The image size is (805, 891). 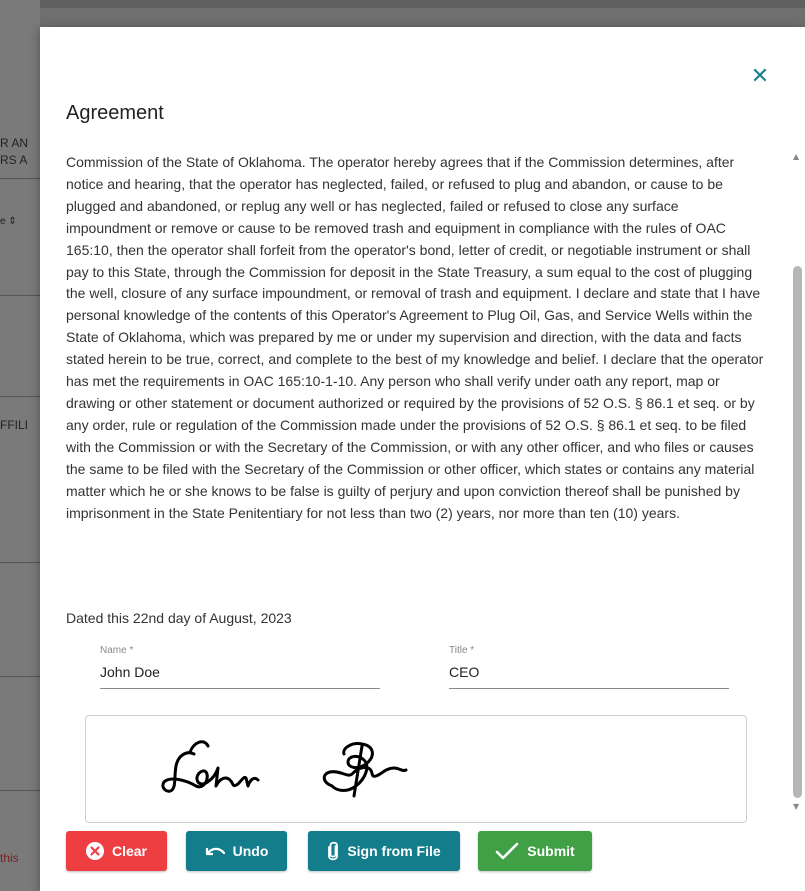 I want to click on title-field: Title *, so click(x=589, y=667).